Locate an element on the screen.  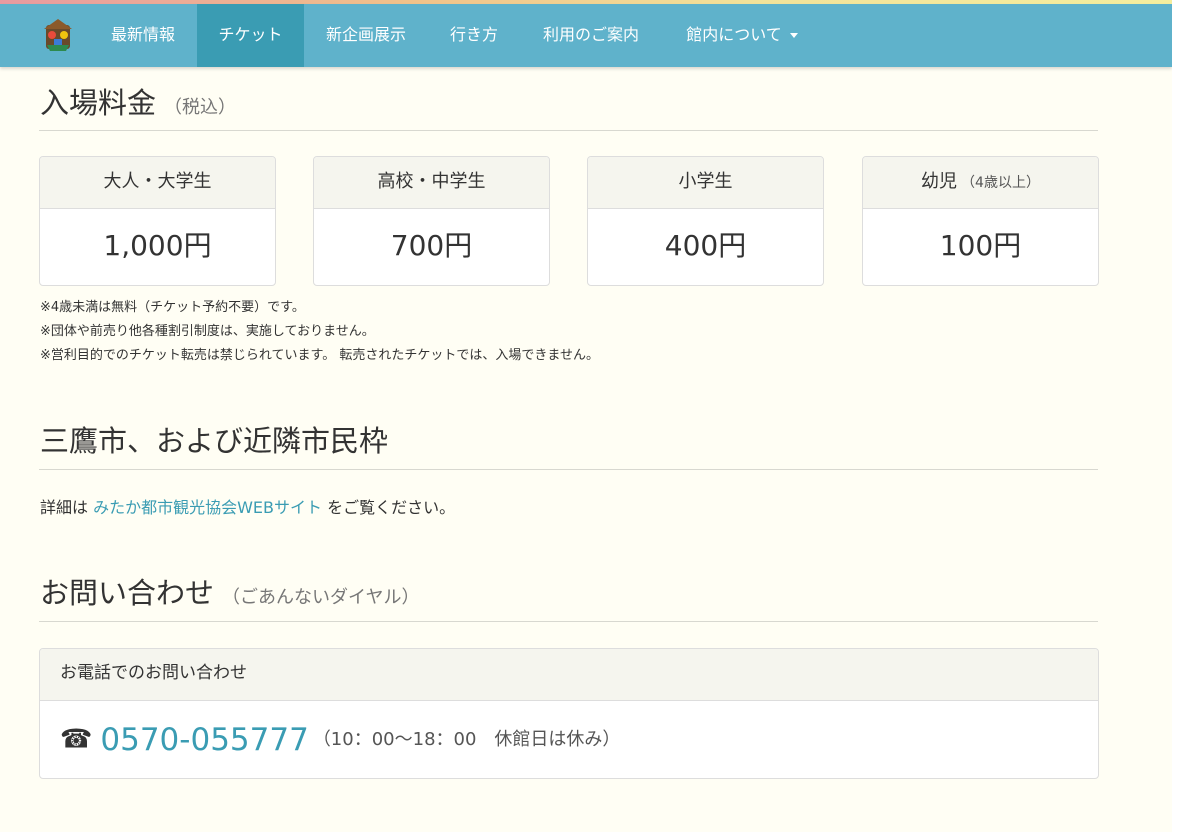
price-card-label: 高校・中学生 is located at coordinates (431, 181).